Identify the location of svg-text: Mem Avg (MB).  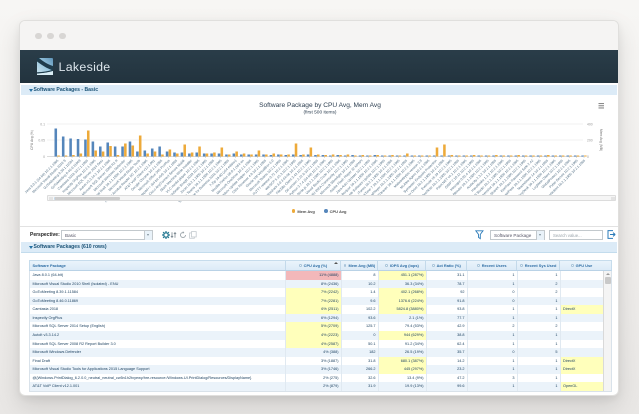
(601, 140).